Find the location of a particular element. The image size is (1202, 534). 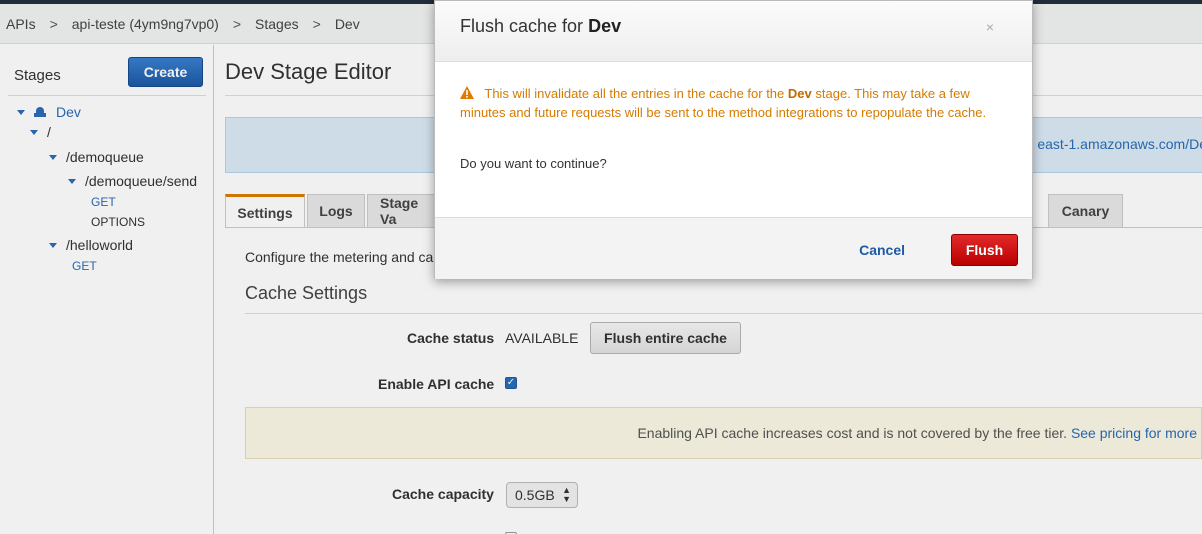

dialog-title-prefix: Flush cache for is located at coordinates (522, 26).